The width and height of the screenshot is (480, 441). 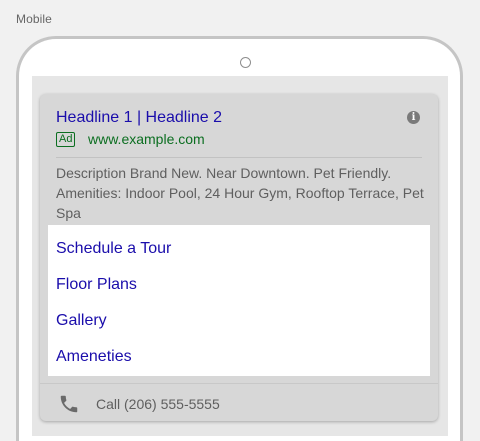 What do you see at coordinates (96, 285) in the screenshot?
I see `sitelink-floor-plans: Floor Plans` at bounding box center [96, 285].